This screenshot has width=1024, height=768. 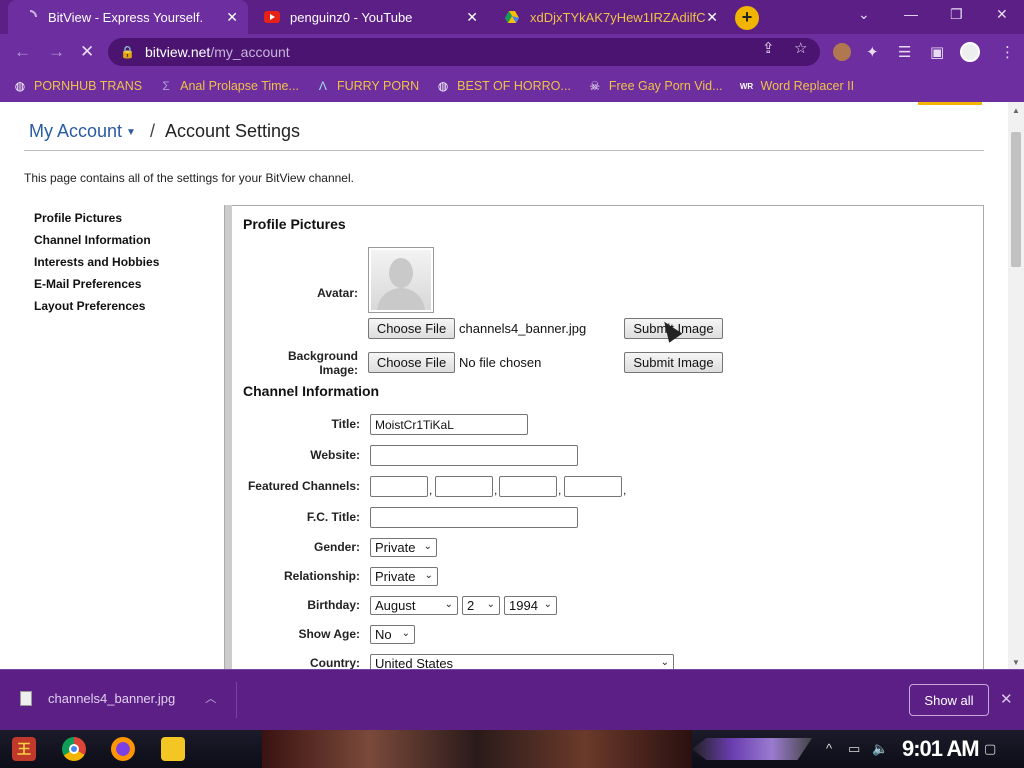 I want to click on scrollbar-thumb, so click(x=1016, y=199).